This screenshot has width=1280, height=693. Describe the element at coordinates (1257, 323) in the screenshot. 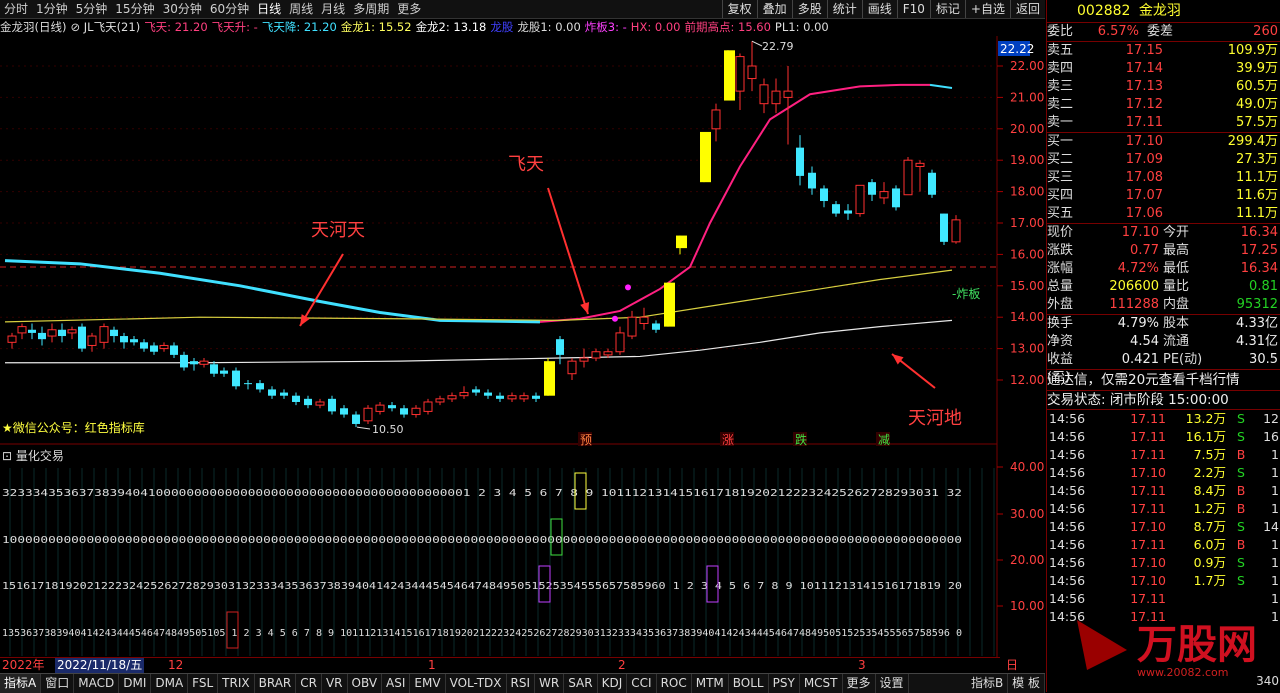

I see `stat-value: 4.33亿` at that location.